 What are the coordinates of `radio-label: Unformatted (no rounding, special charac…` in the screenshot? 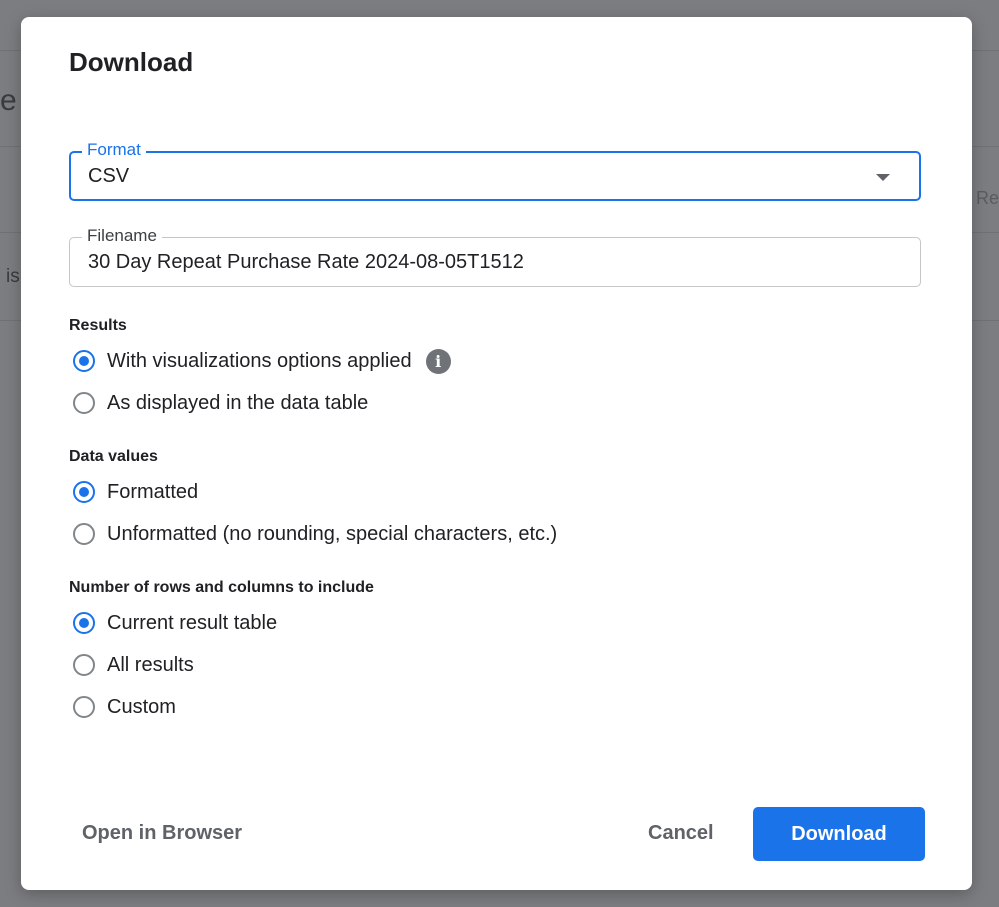 It's located at (332, 533).